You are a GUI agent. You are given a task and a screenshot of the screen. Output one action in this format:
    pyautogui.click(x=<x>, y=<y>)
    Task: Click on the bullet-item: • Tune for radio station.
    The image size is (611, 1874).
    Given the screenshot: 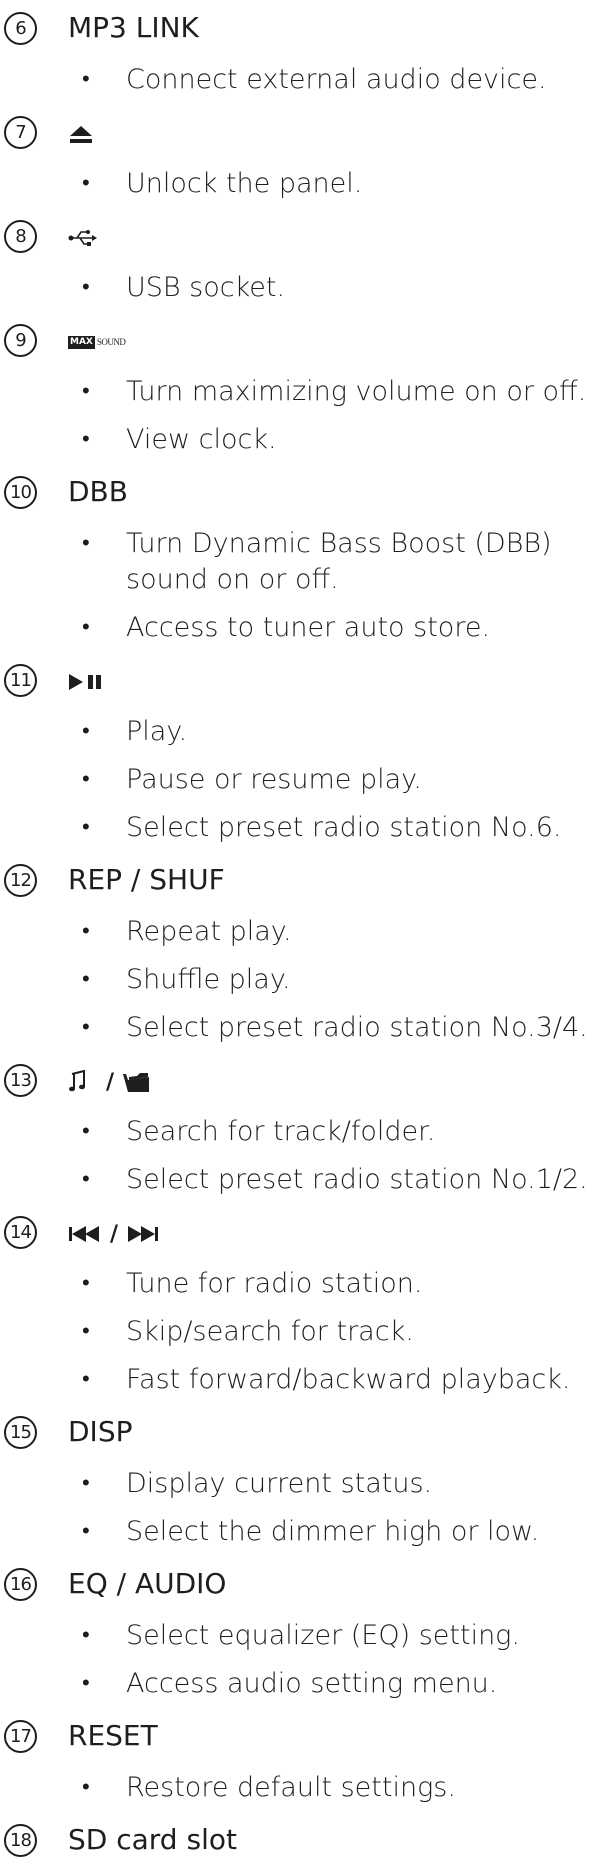 What is the action you would take?
    pyautogui.click(x=252, y=1283)
    